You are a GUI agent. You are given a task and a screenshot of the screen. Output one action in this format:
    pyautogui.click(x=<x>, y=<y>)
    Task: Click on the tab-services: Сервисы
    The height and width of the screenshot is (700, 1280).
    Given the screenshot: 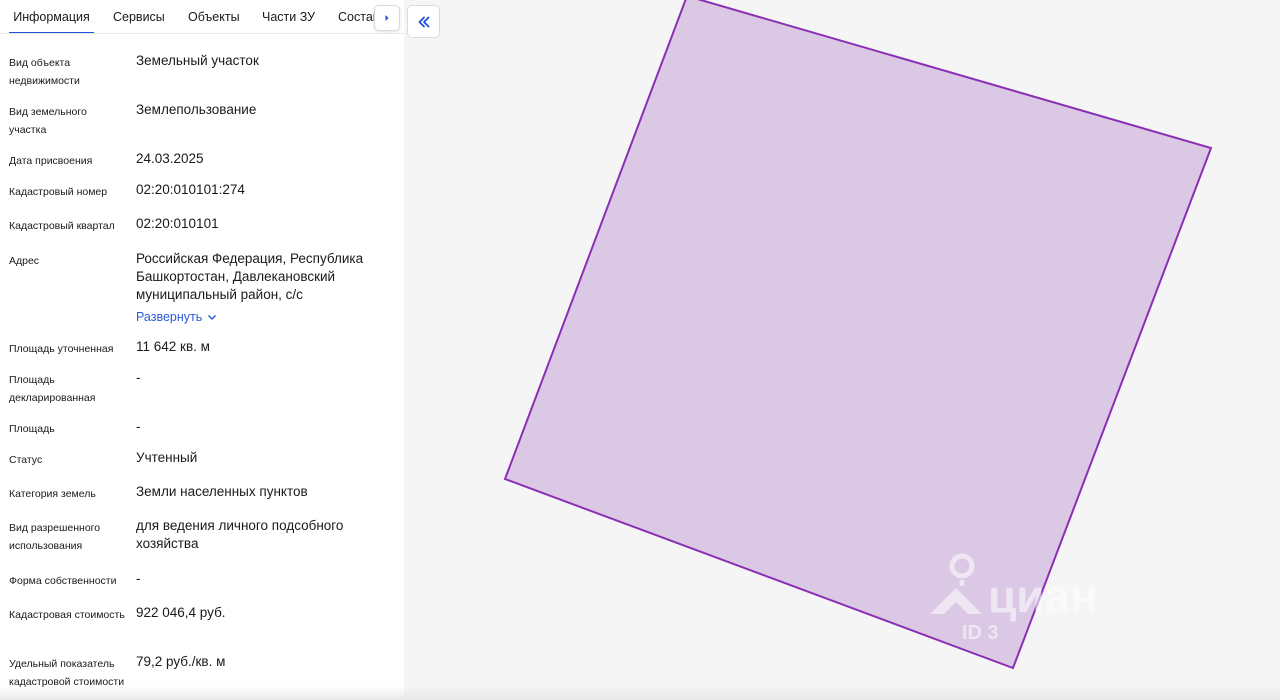 What is the action you would take?
    pyautogui.click(x=139, y=16)
    